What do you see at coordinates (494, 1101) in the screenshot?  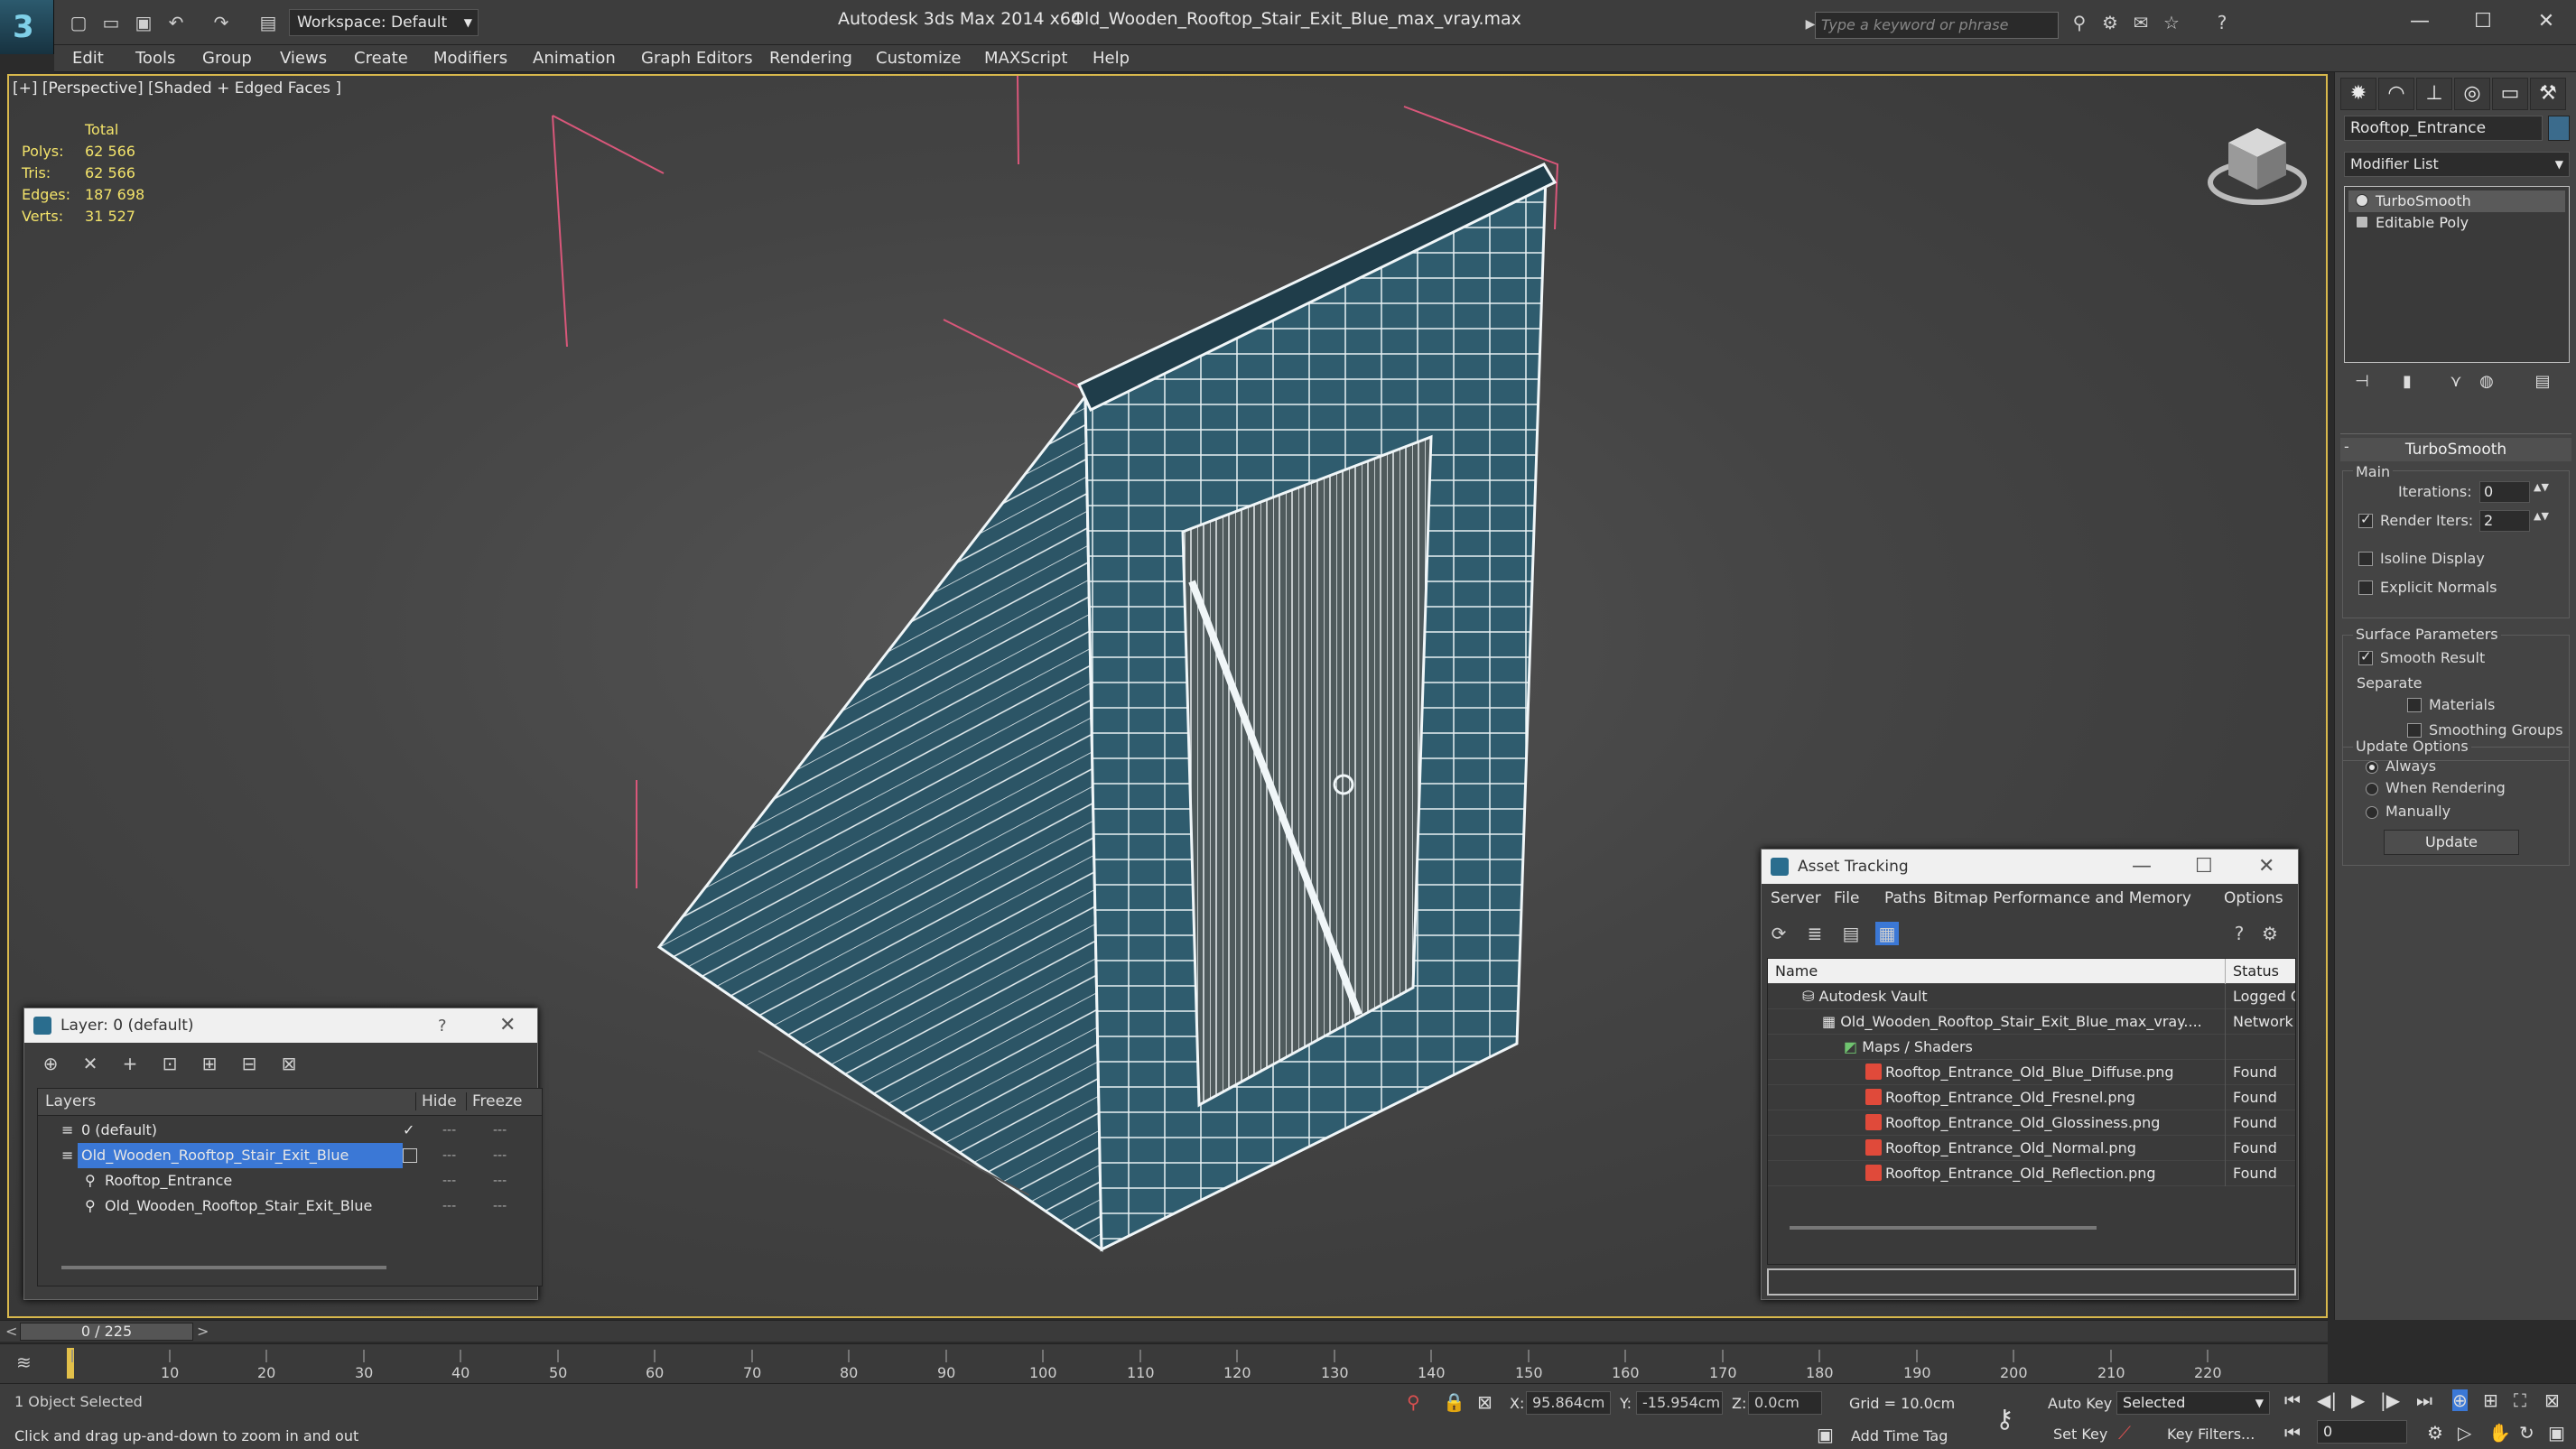 I see `column-freeze: Freeze` at bounding box center [494, 1101].